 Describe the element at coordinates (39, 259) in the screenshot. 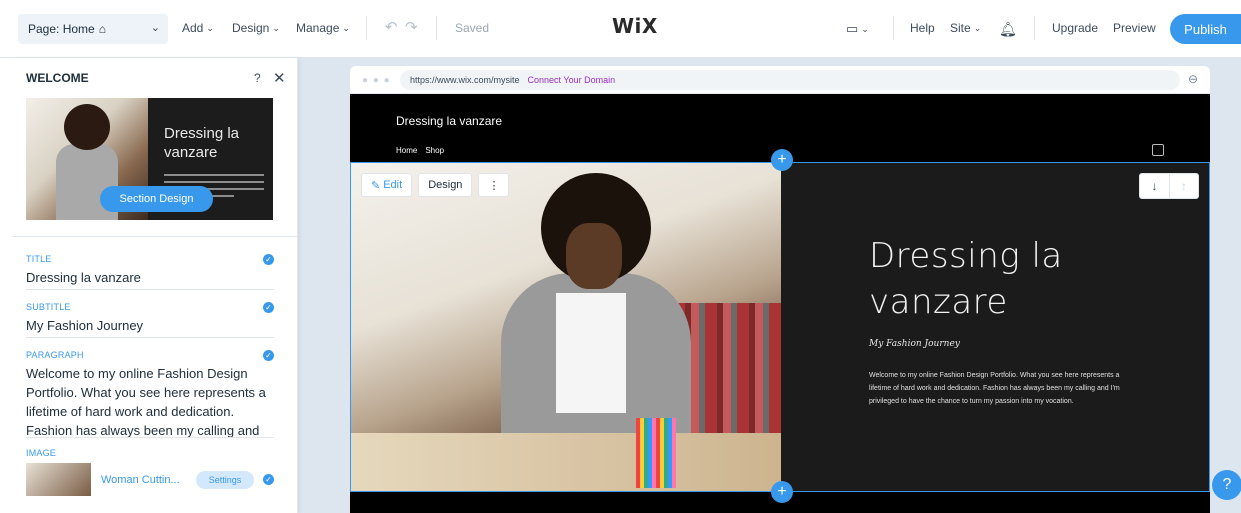

I see `title-field-label: TITLE` at that location.